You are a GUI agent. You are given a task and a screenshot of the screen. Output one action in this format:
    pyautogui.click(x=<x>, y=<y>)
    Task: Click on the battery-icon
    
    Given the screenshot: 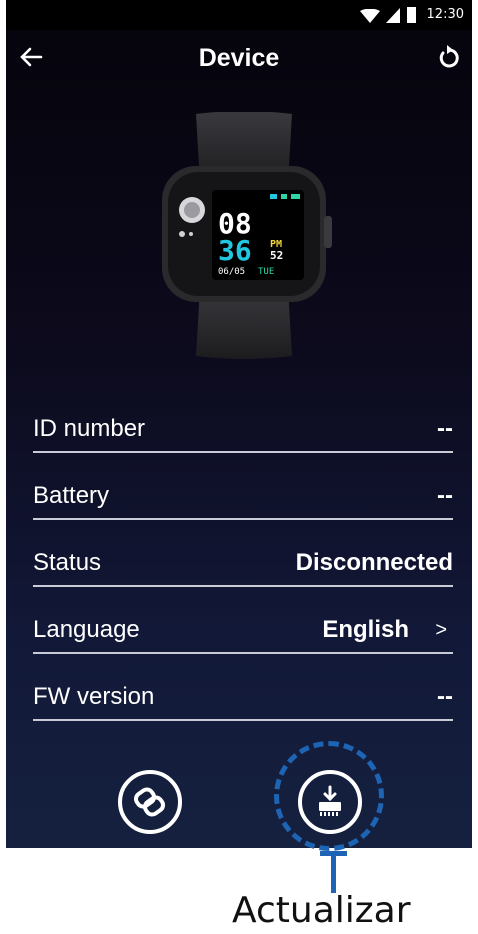 What is the action you would take?
    pyautogui.click(x=411, y=15)
    